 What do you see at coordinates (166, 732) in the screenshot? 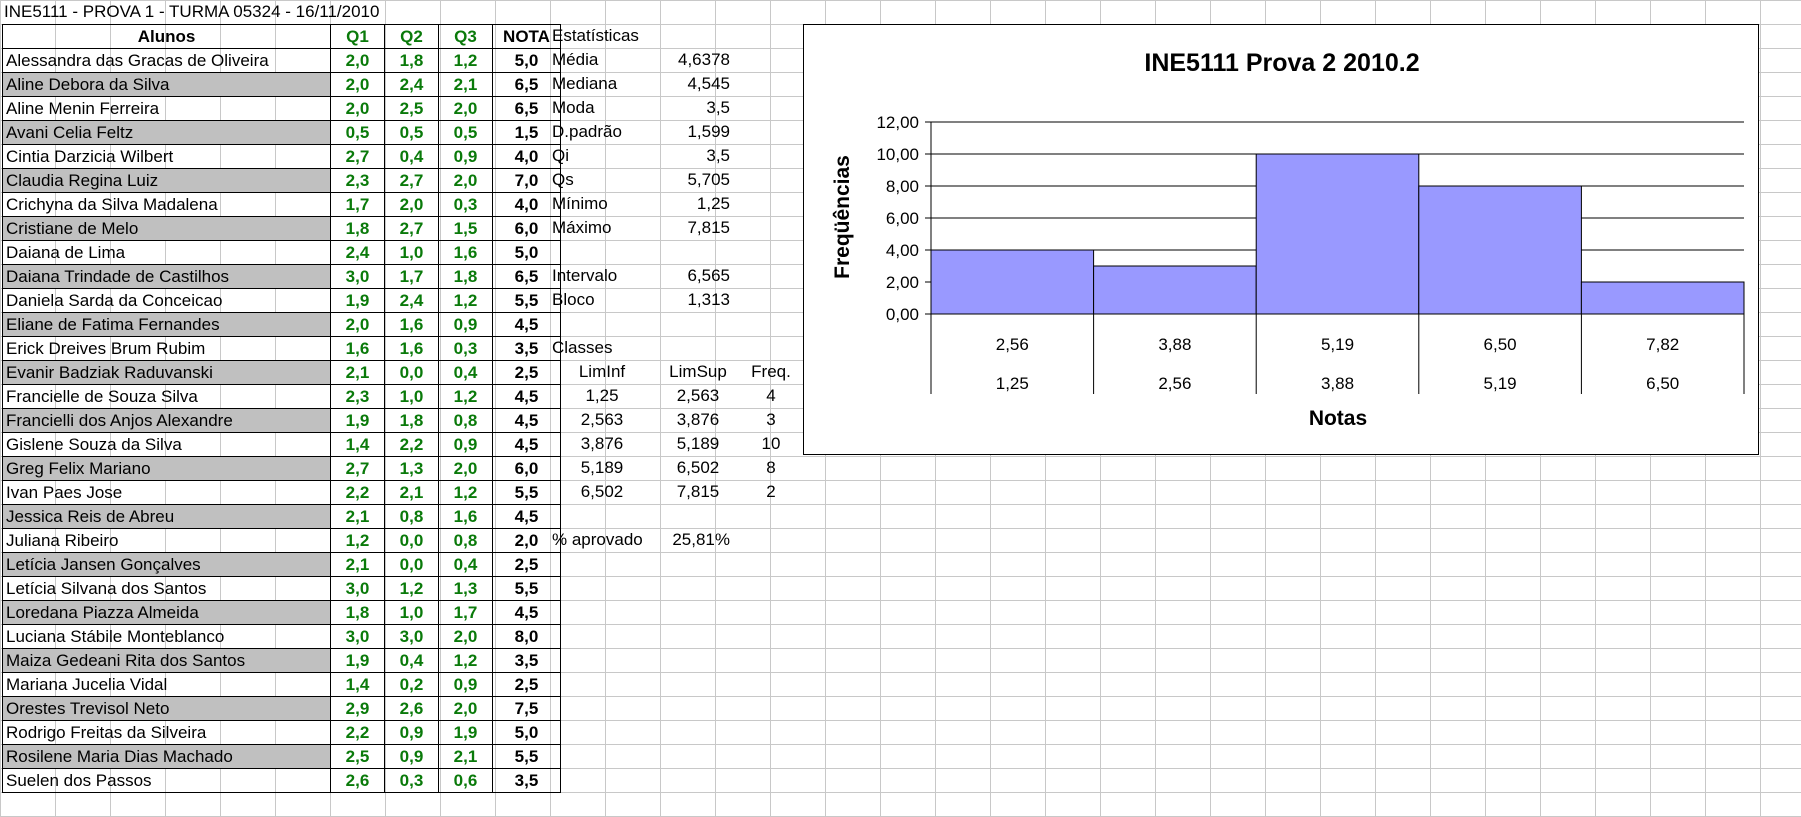
I see `student-name-cell: Rodrigo Freitas da Silveira` at bounding box center [166, 732].